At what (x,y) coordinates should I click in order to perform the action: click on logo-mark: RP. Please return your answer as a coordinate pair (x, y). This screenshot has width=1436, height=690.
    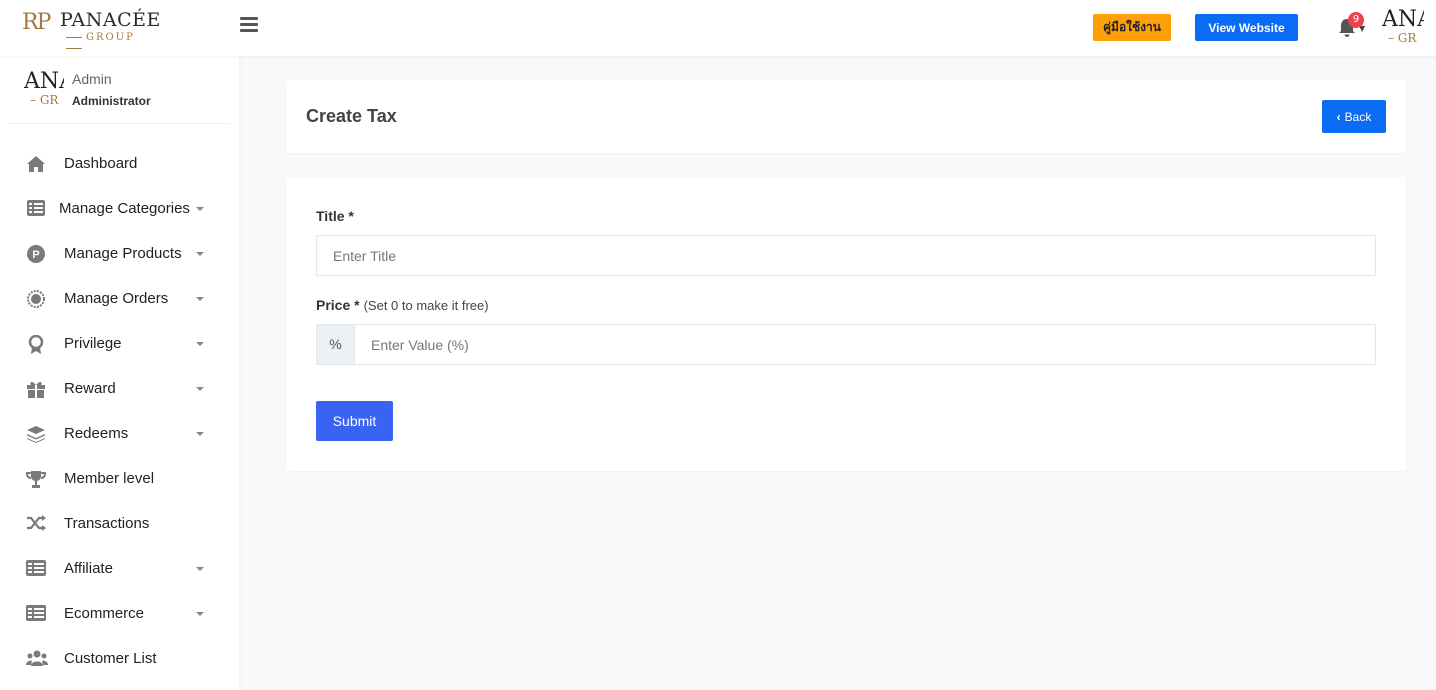
    Looking at the image, I should click on (36, 22).